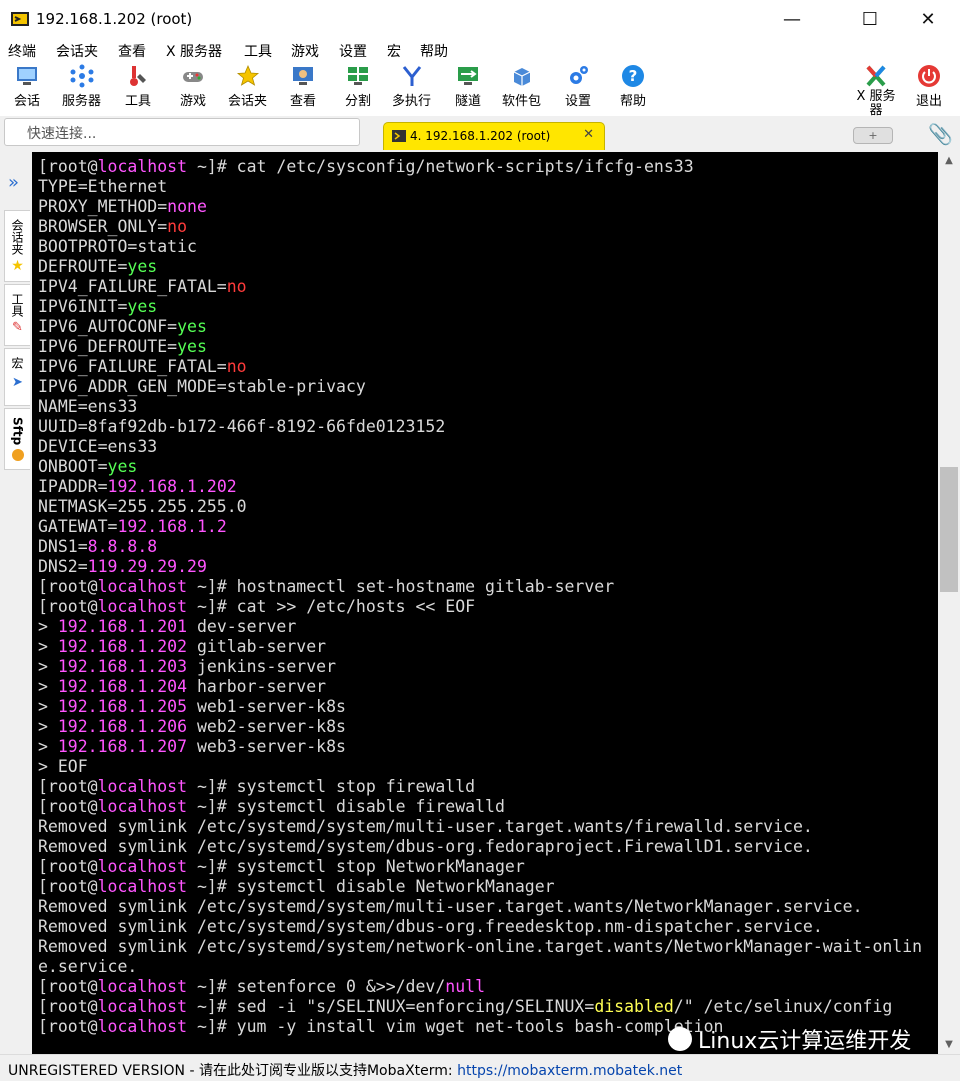 This screenshot has width=960, height=1081. What do you see at coordinates (103, 186) in the screenshot?
I see `terminal-text: TYPE=Ethernet` at bounding box center [103, 186].